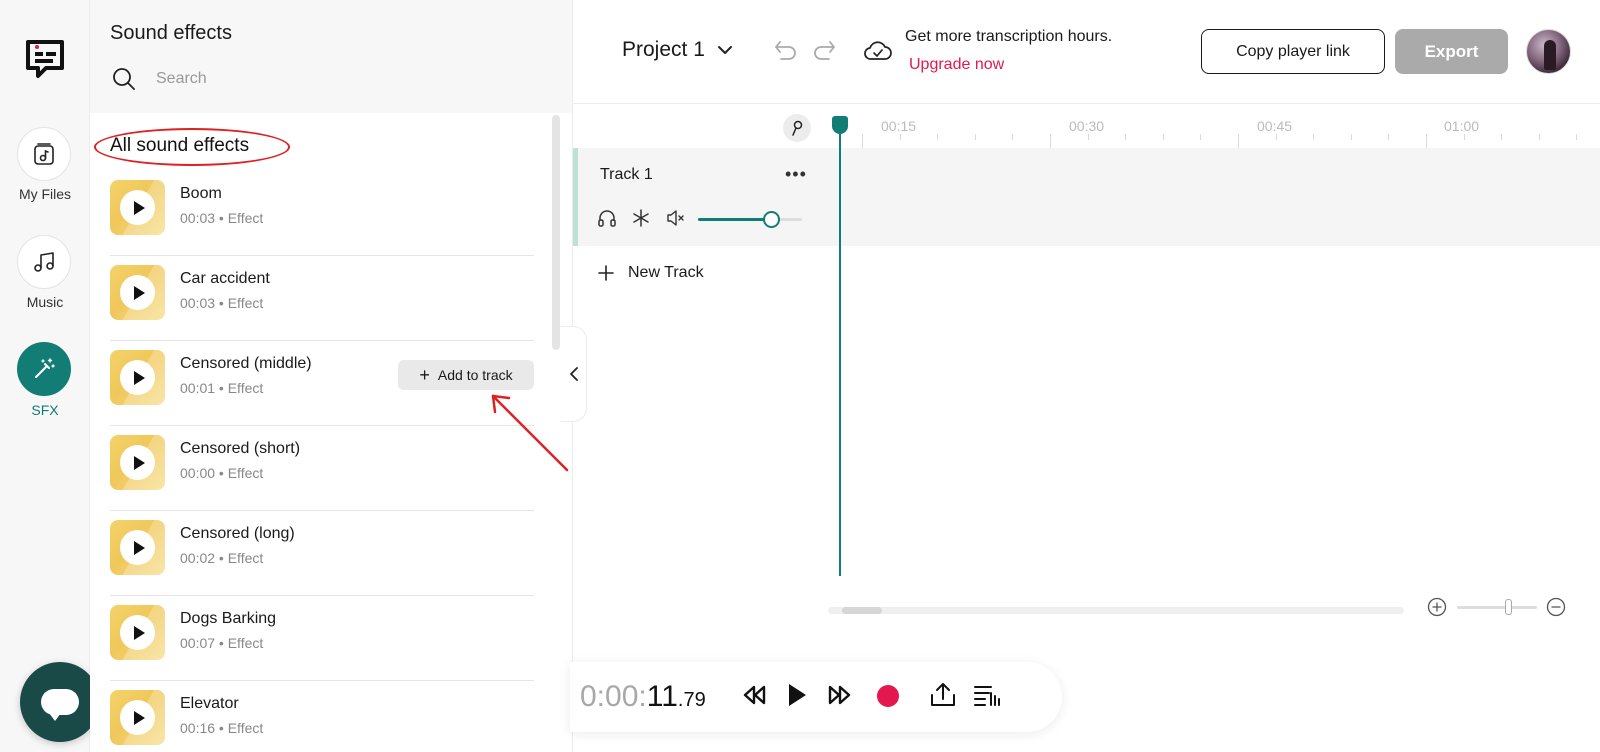 This screenshot has width=1600, height=752. I want to click on track-more-button: •••, so click(796, 174).